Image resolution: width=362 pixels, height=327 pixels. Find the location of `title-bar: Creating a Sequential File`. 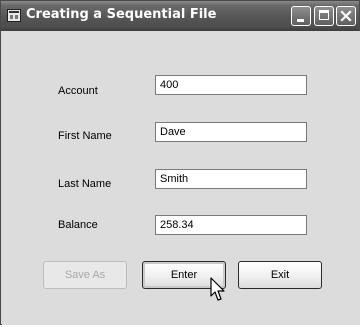

title-bar: Creating a Sequential File is located at coordinates (180, 16).